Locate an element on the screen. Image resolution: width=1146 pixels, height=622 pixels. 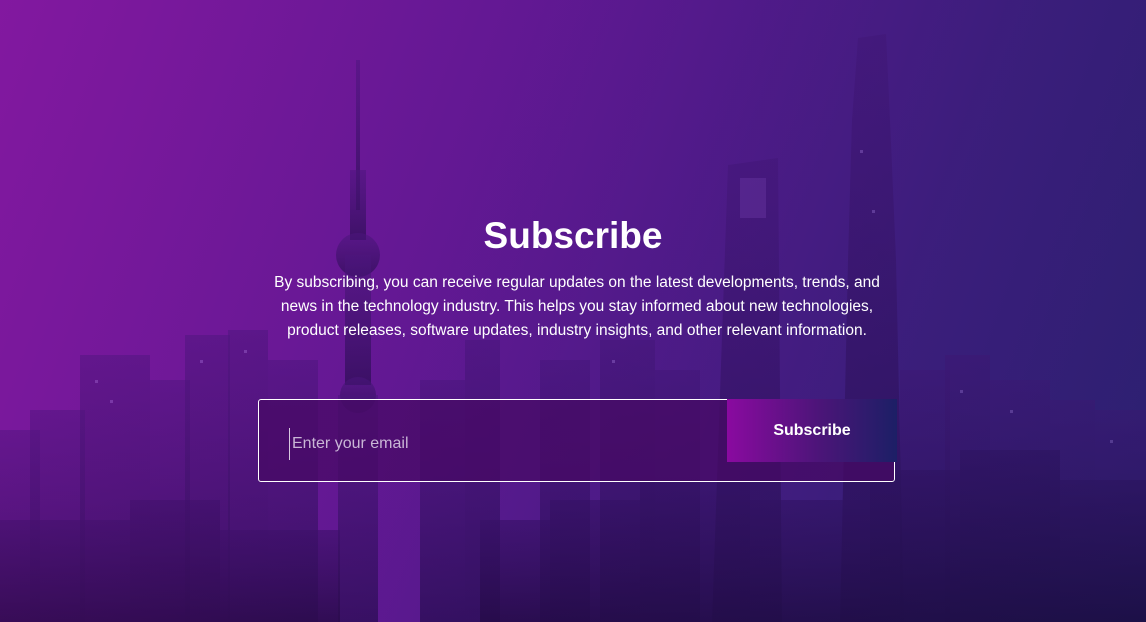
subscribe-form: Subscribe is located at coordinates (577, 440).